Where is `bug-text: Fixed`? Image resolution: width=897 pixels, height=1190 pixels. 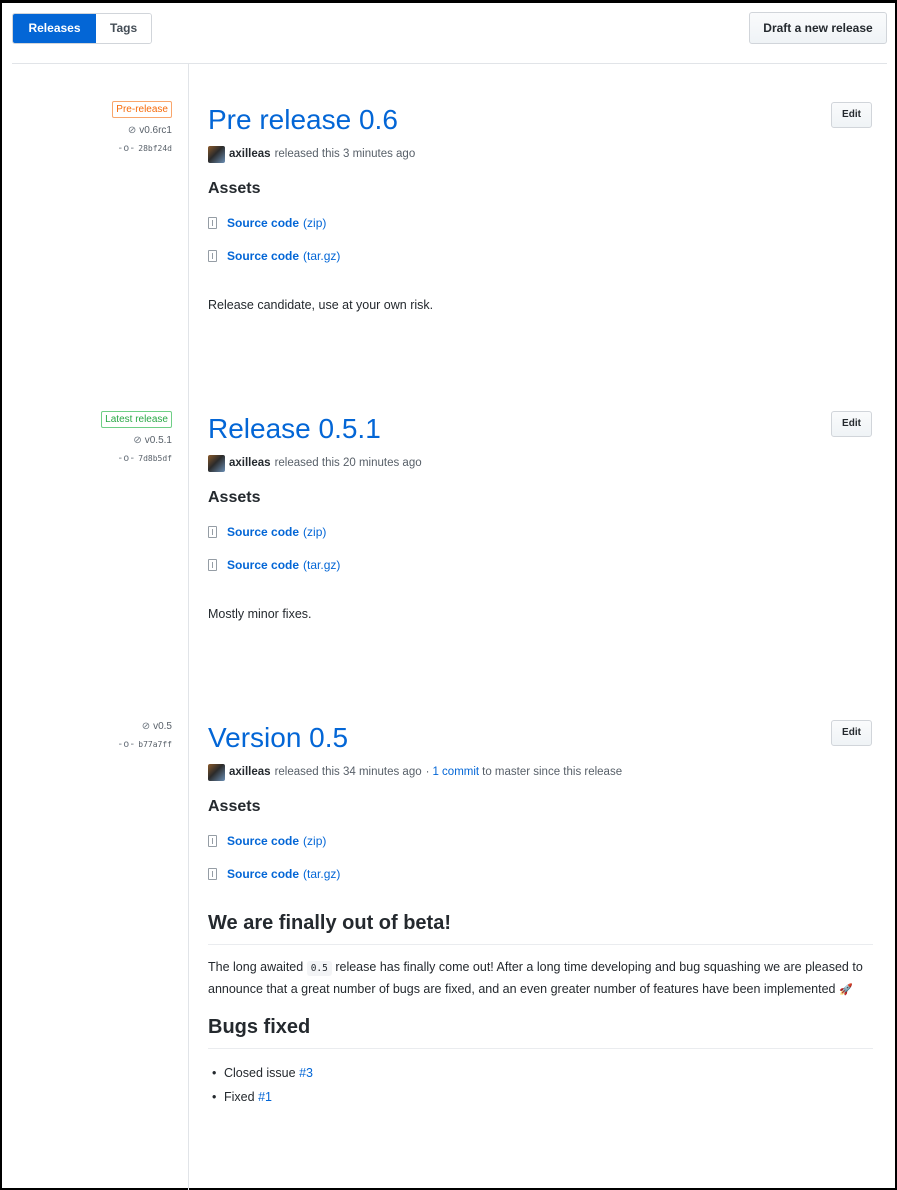
bug-text: Fixed is located at coordinates (239, 1097).